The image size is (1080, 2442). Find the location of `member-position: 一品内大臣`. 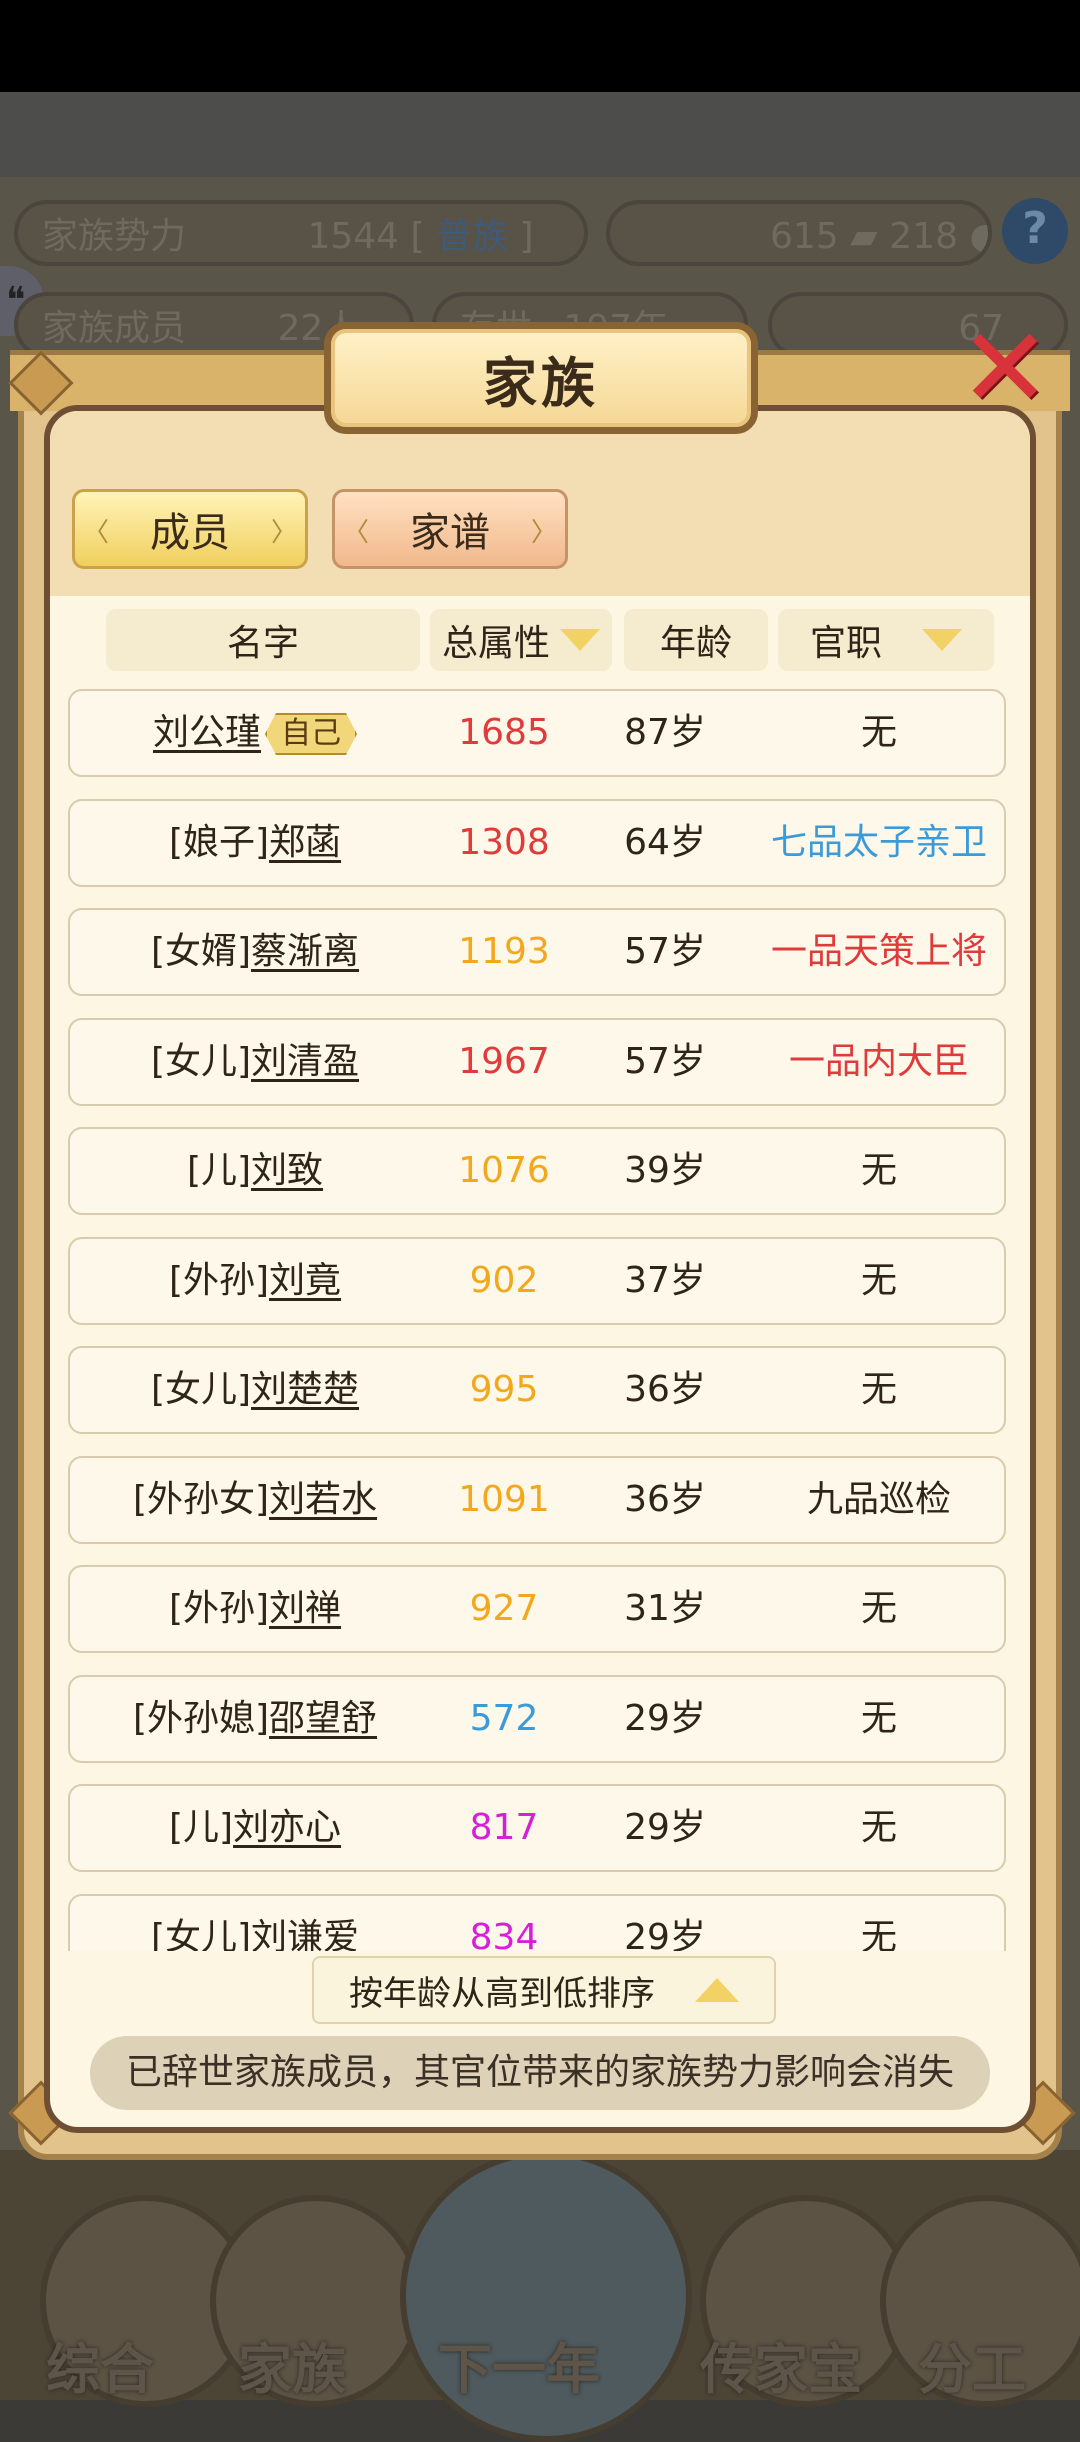

member-position: 一品内大臣 is located at coordinates (878, 1061).